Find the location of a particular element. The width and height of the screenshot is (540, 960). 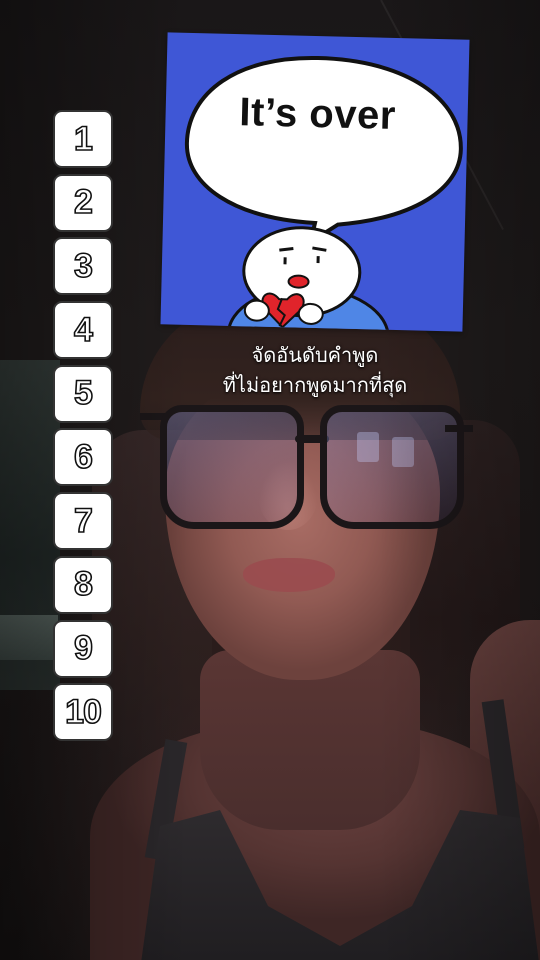

rank-number: 5 is located at coordinates (83, 393).